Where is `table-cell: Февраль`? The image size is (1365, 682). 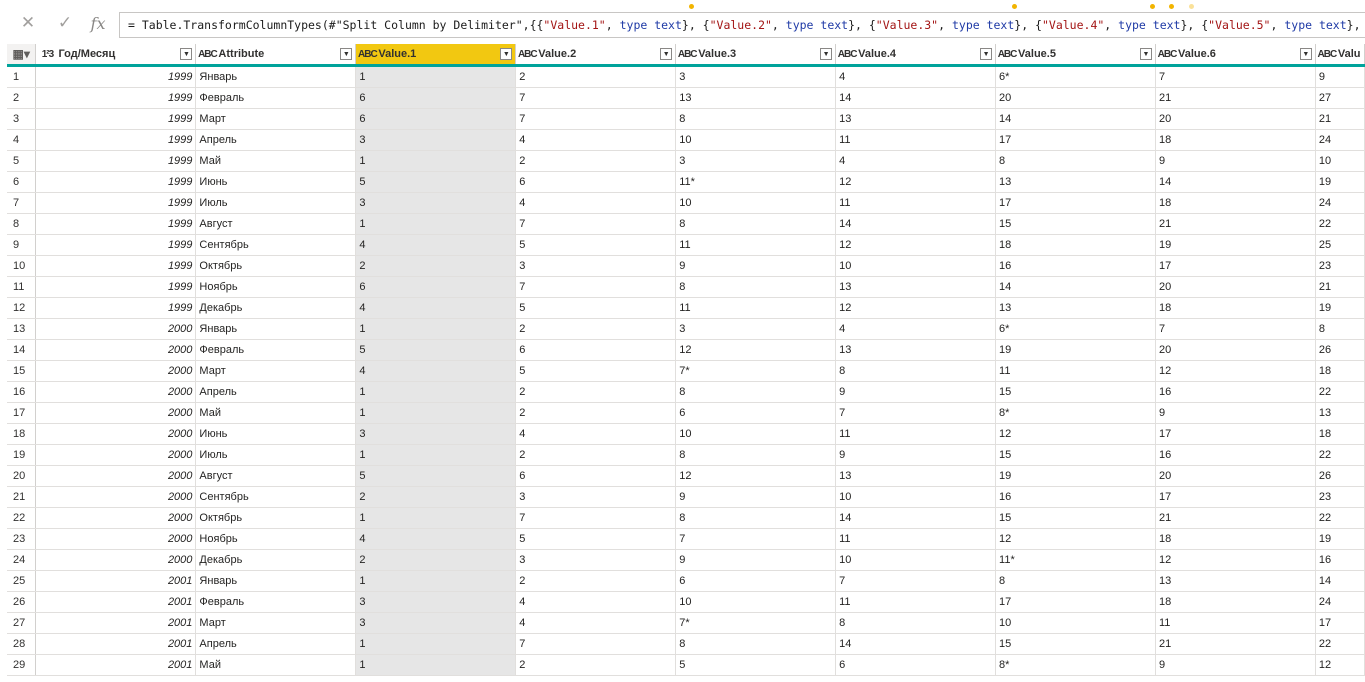
table-cell: Февраль is located at coordinates (276, 602).